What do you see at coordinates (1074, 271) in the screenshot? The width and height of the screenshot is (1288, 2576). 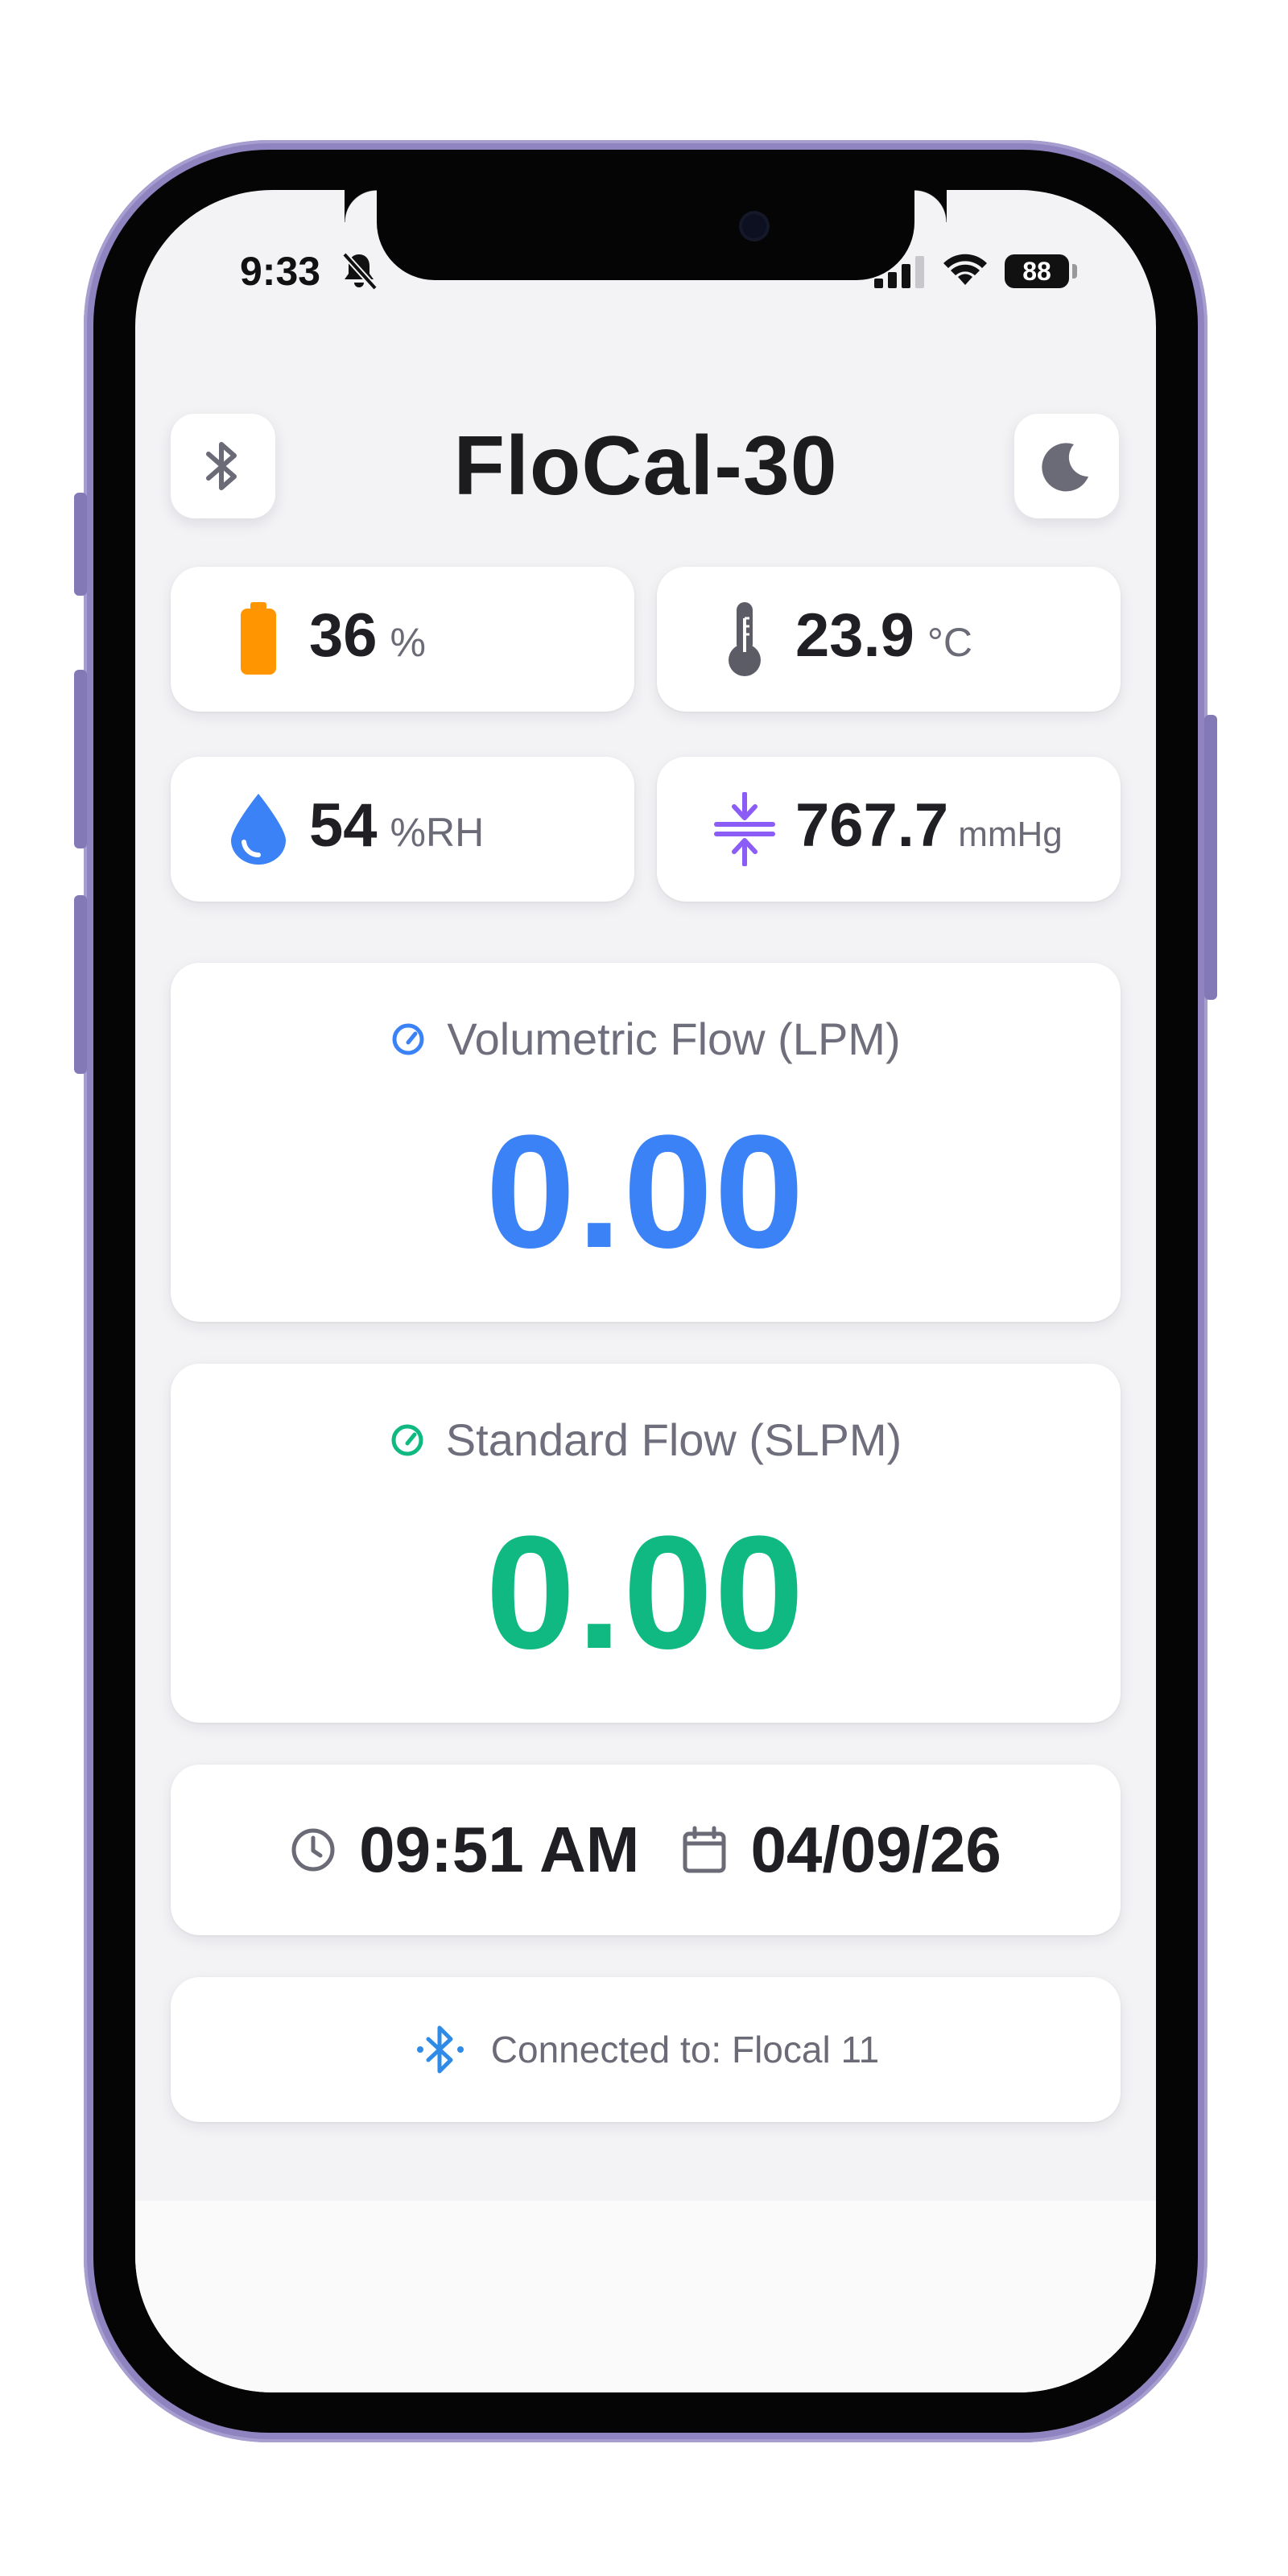 I see `battery-nub` at bounding box center [1074, 271].